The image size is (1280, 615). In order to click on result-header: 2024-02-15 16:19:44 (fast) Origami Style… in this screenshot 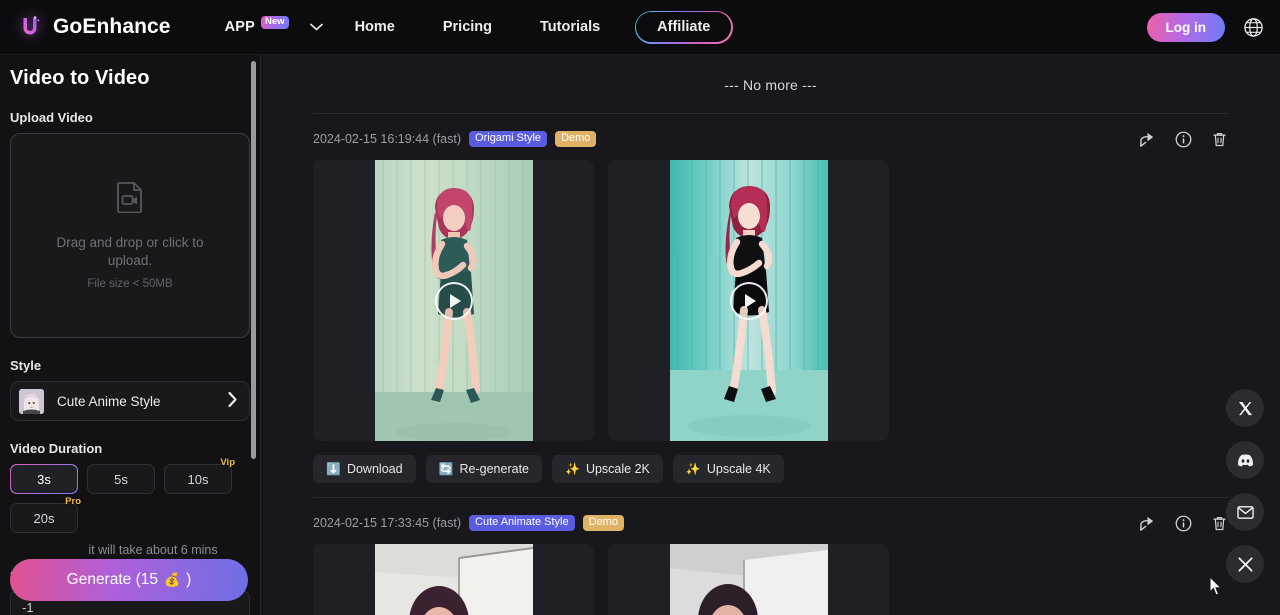, I will do `click(770, 139)`.